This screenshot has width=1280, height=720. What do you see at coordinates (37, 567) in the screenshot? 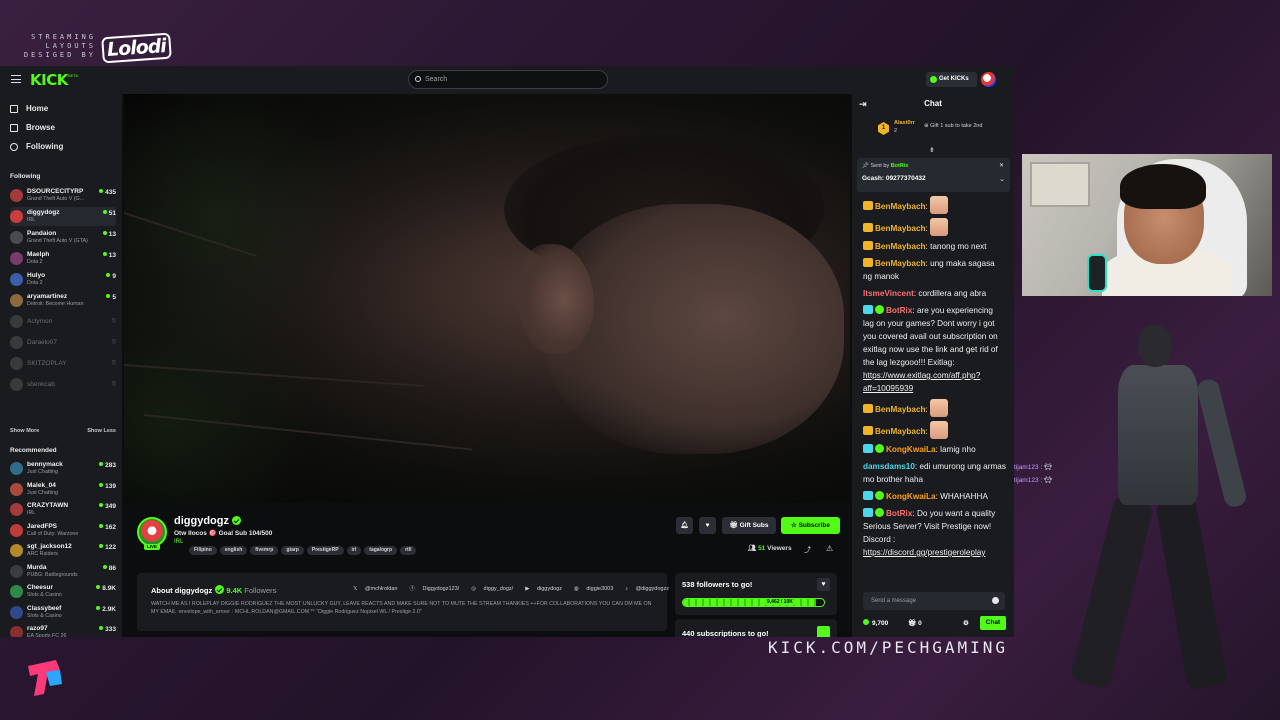
I see `channel-name: Murda` at bounding box center [37, 567].